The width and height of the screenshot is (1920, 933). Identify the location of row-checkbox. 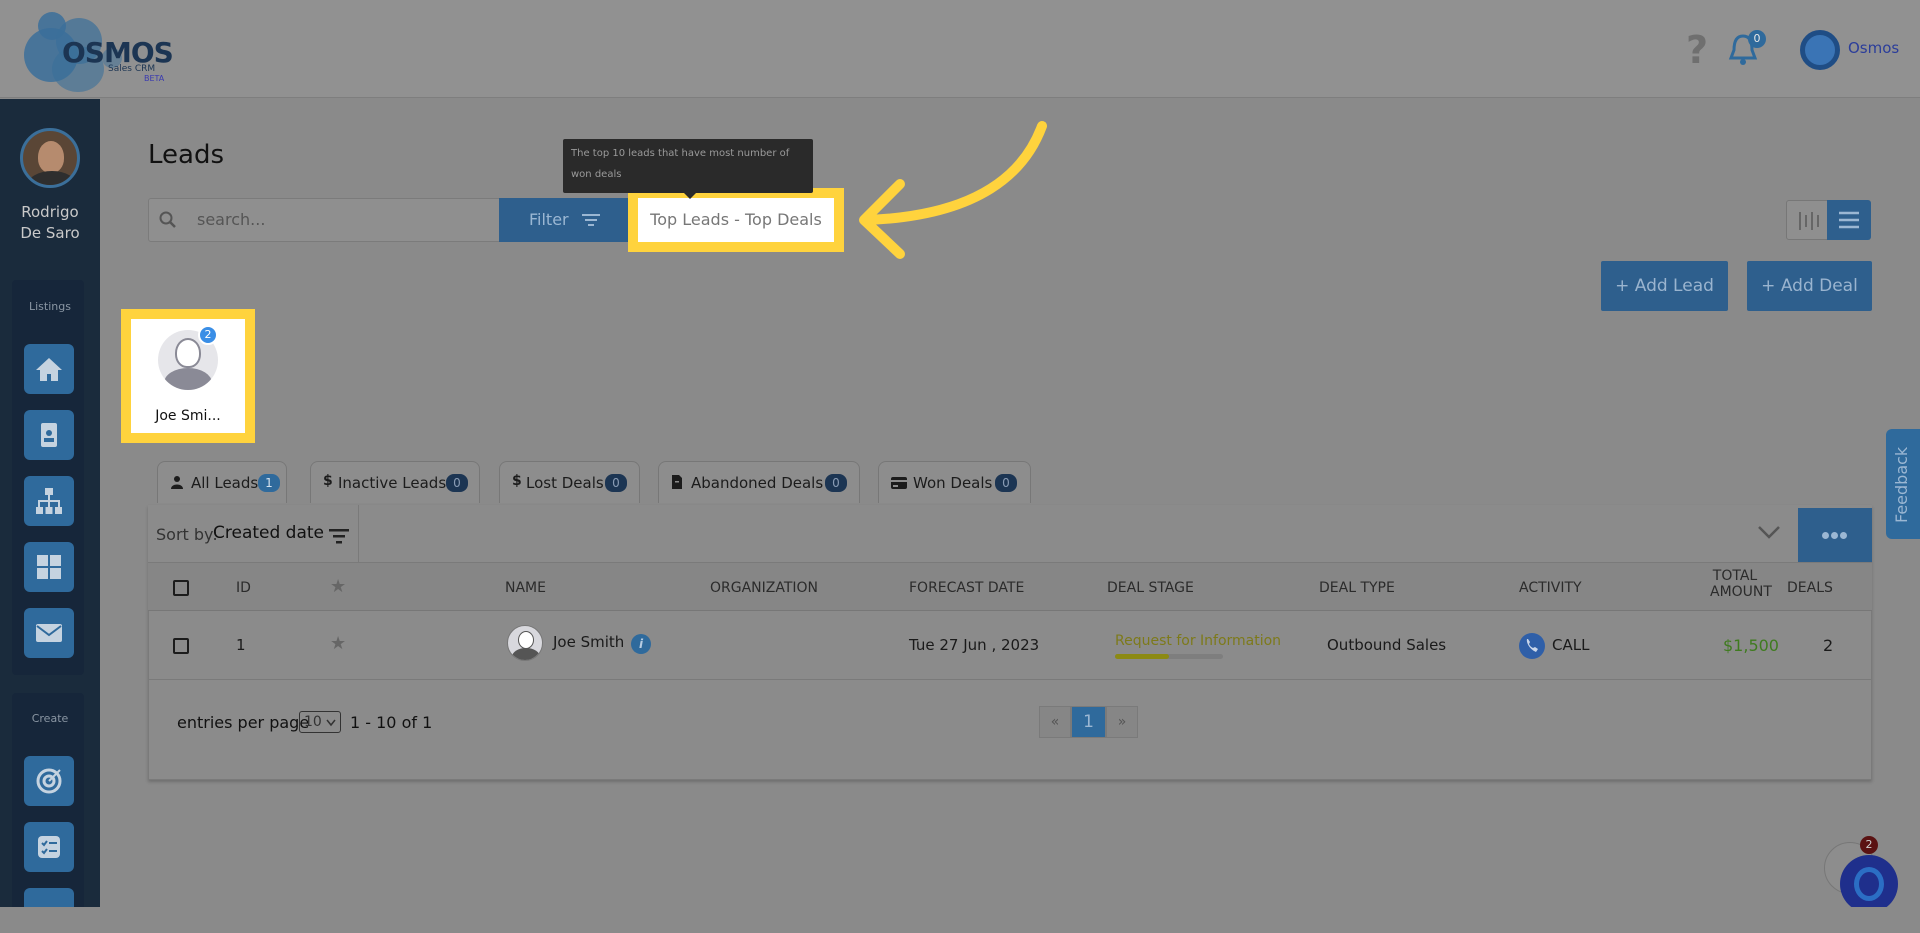
(181, 646).